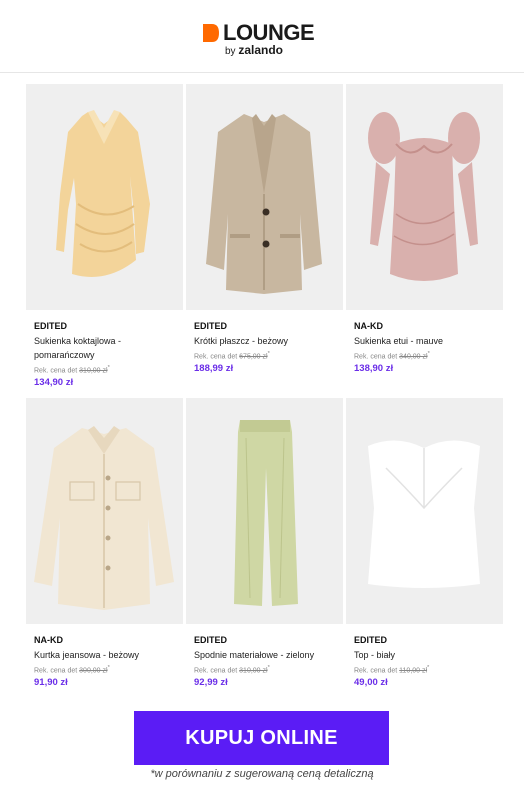  I want to click on product-name: Sukienka etui - mauve, so click(424, 341).